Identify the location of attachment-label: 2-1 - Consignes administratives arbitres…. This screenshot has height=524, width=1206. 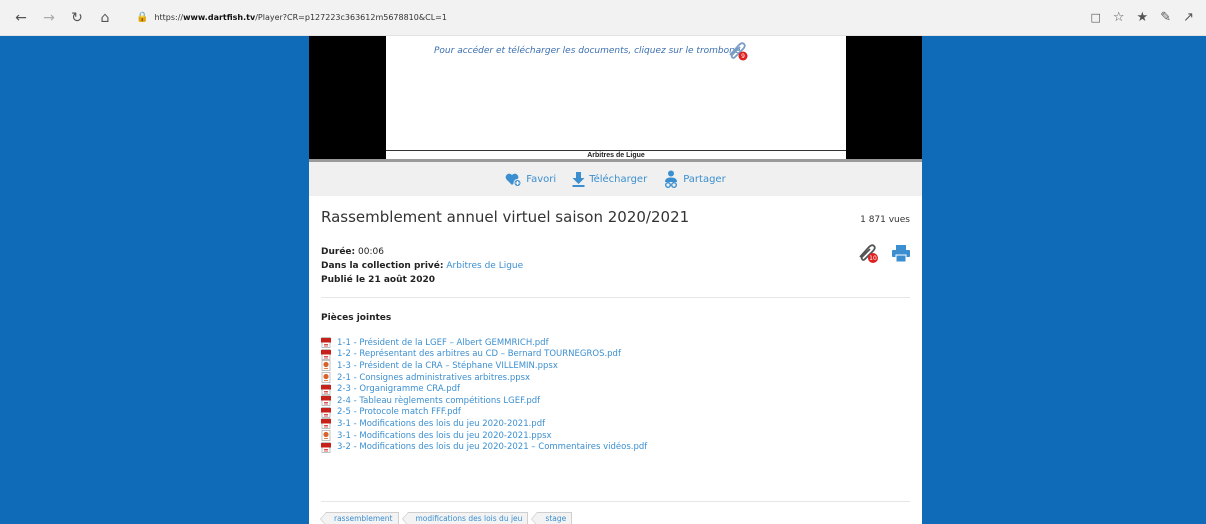
(434, 377).